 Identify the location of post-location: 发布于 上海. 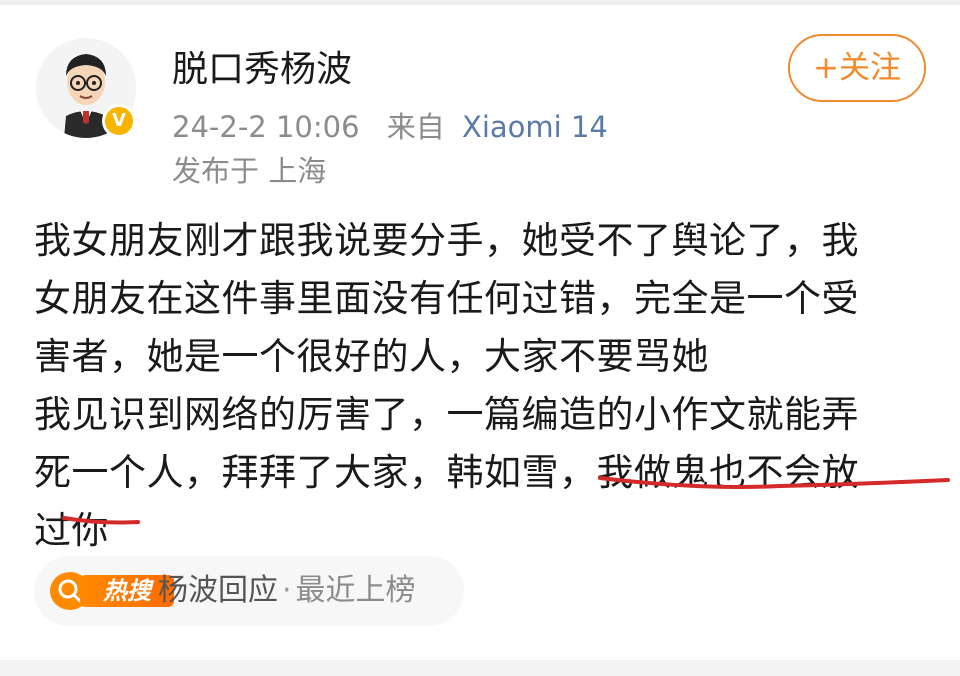
(249, 171).